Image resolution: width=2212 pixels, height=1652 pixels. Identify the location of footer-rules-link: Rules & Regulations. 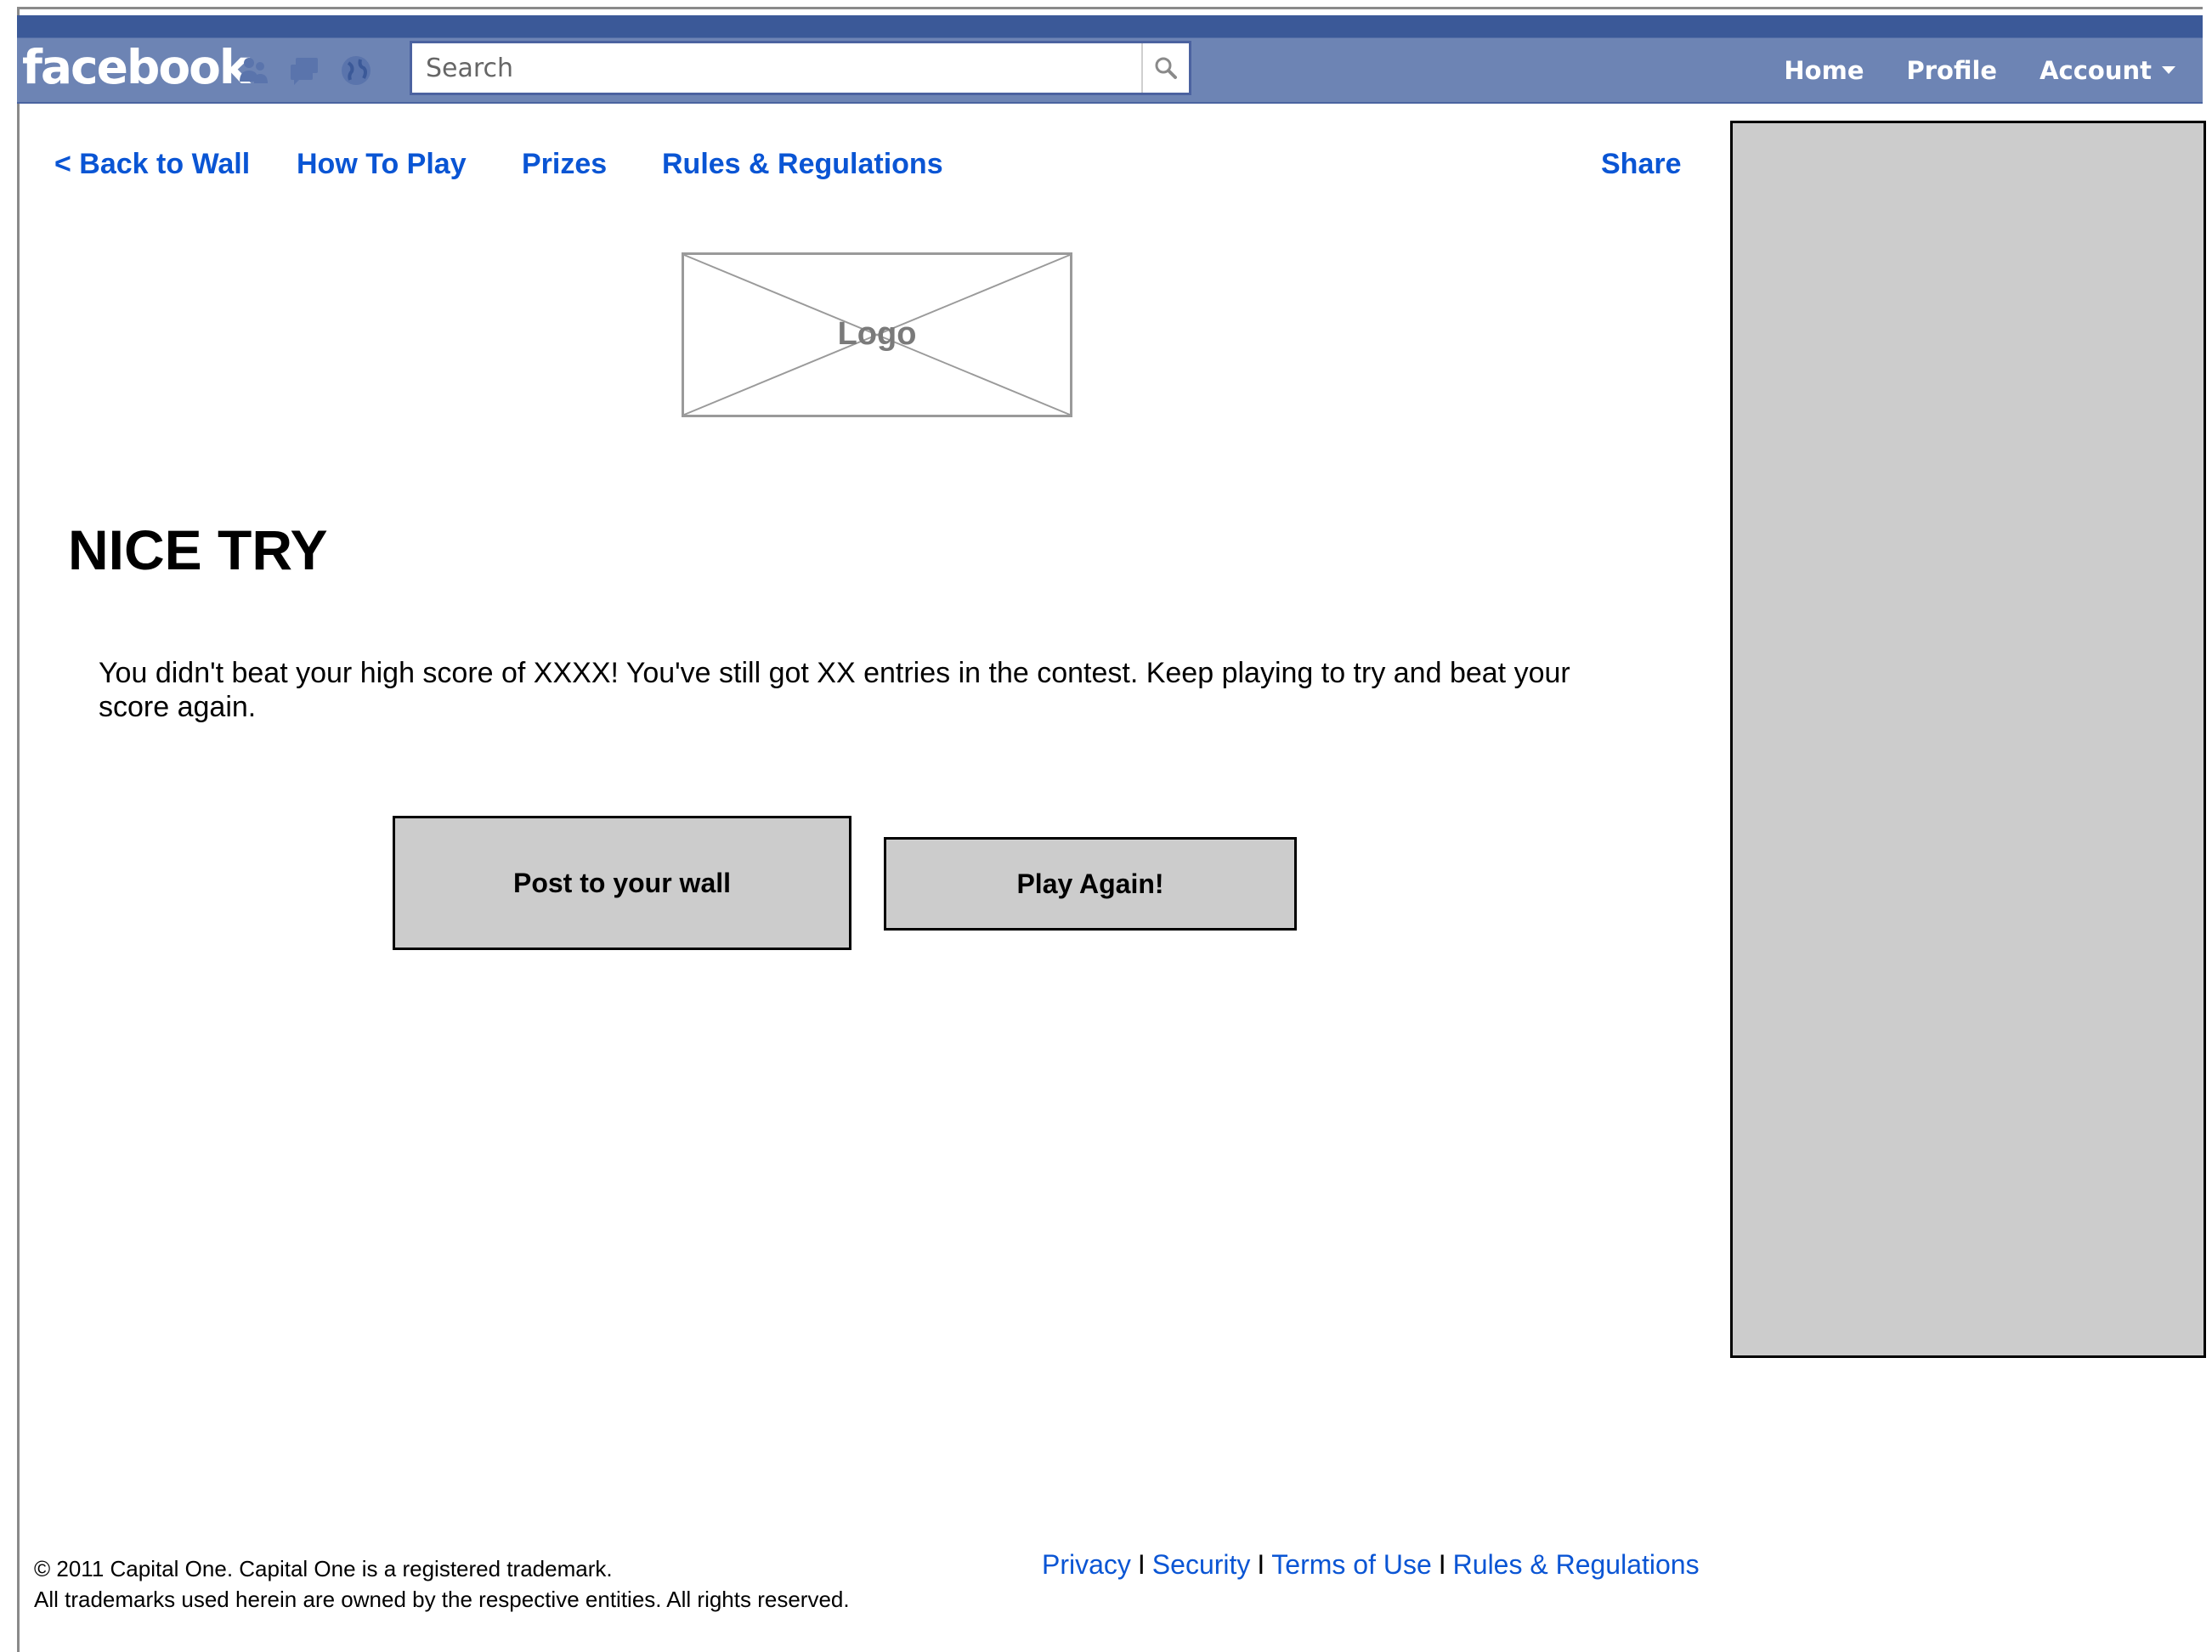
(1576, 1564).